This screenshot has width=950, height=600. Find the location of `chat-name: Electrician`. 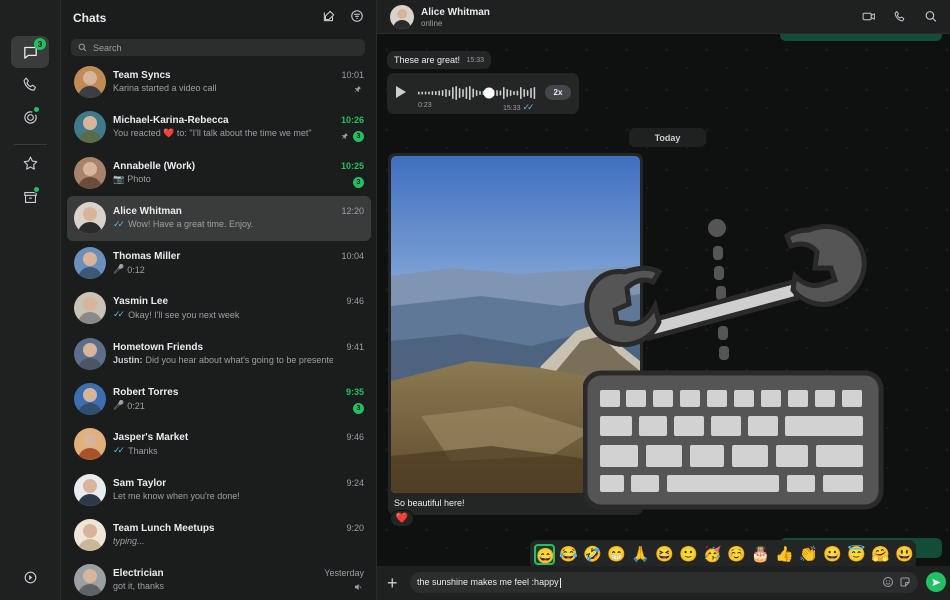

chat-name: Electrician is located at coordinates (138, 574).